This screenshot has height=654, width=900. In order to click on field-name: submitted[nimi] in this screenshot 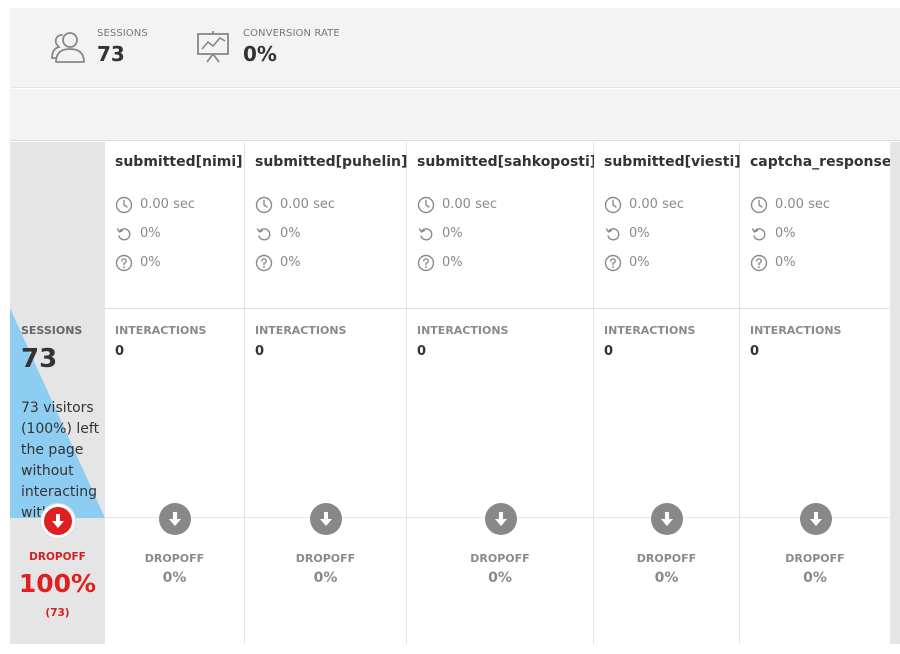, I will do `click(179, 162)`.